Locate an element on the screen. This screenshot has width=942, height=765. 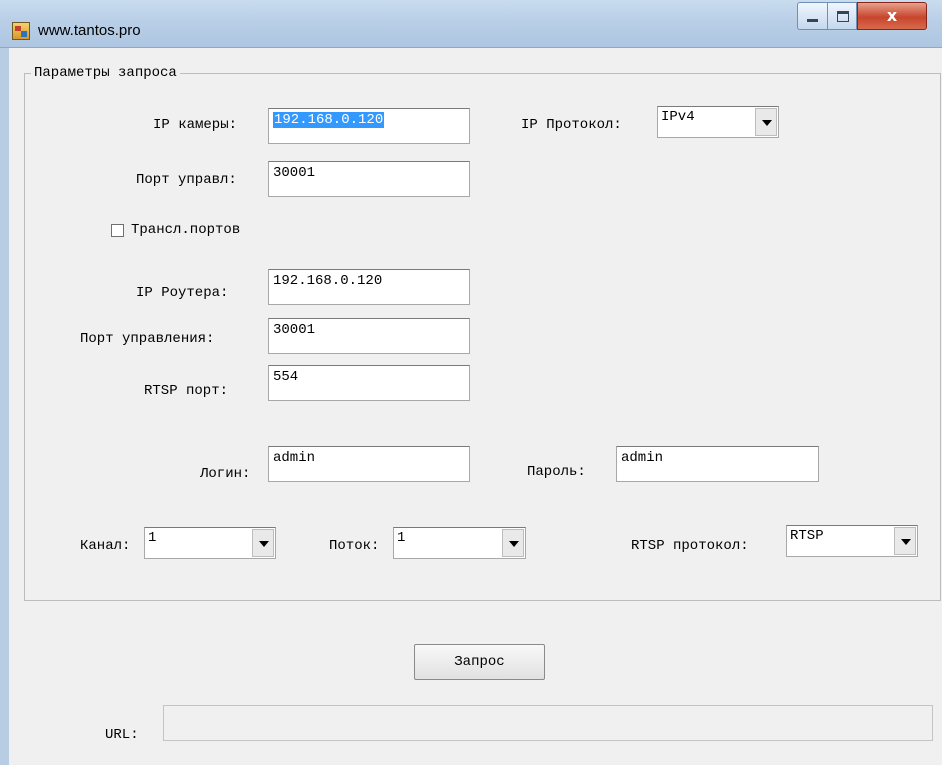
password-input: admin is located at coordinates (717, 464).